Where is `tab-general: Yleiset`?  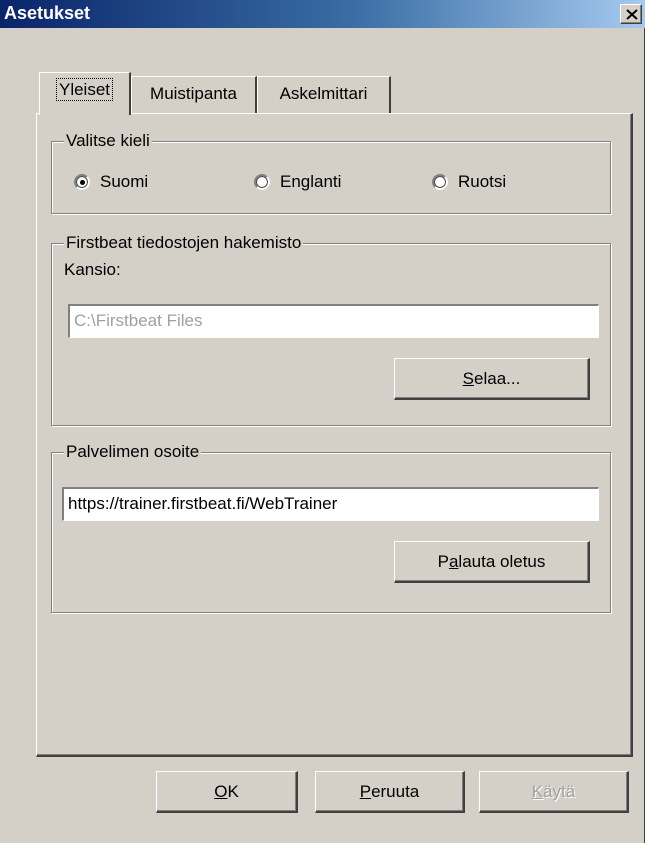 tab-general: Yleiset is located at coordinates (85, 93).